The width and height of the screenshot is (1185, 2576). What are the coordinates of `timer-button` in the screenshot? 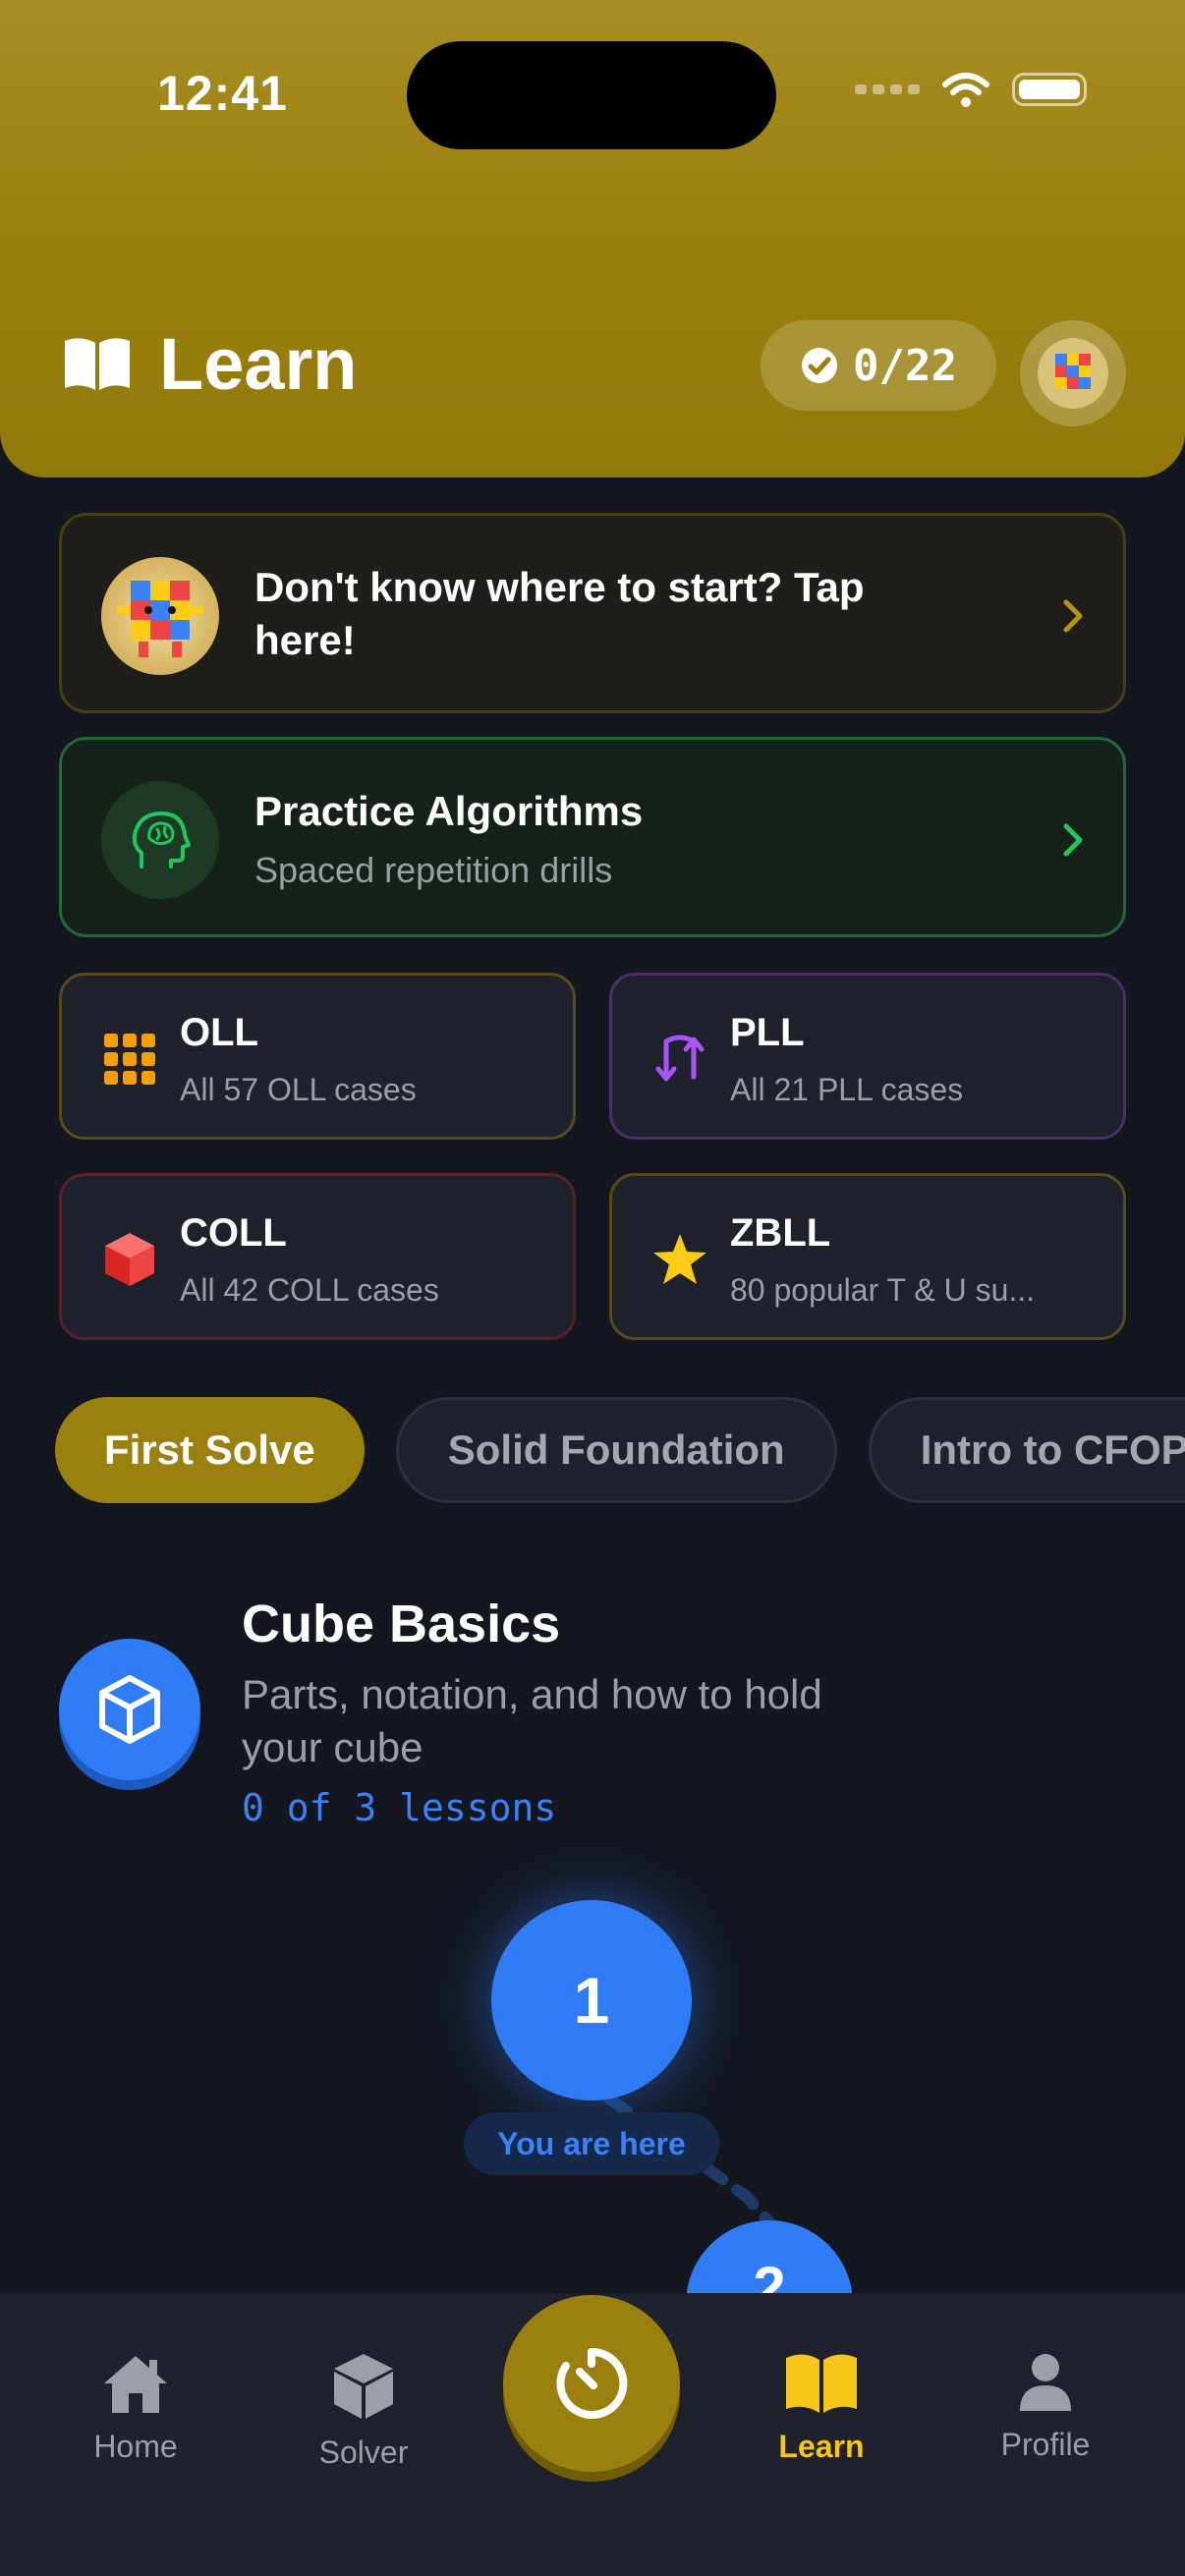 It's located at (592, 2383).